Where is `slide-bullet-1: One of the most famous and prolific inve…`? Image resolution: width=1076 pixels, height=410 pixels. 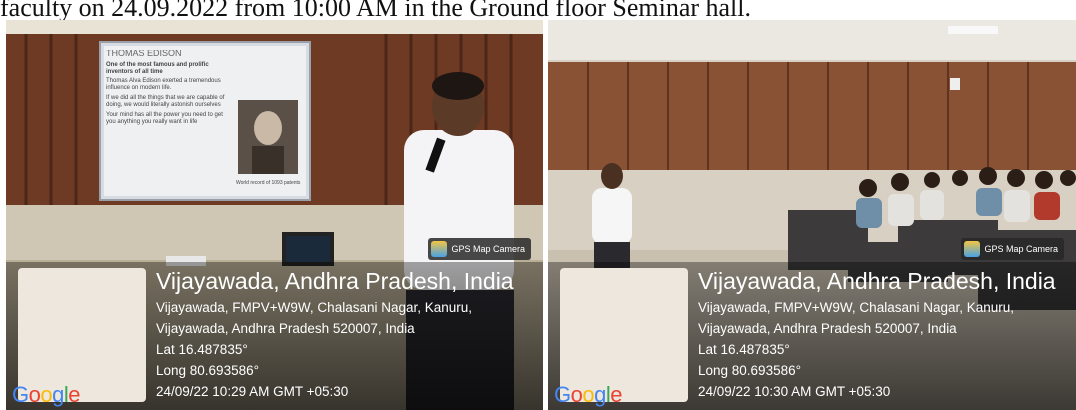
slide-bullet-1: One of the most famous and prolific inve… is located at coordinates (157, 68).